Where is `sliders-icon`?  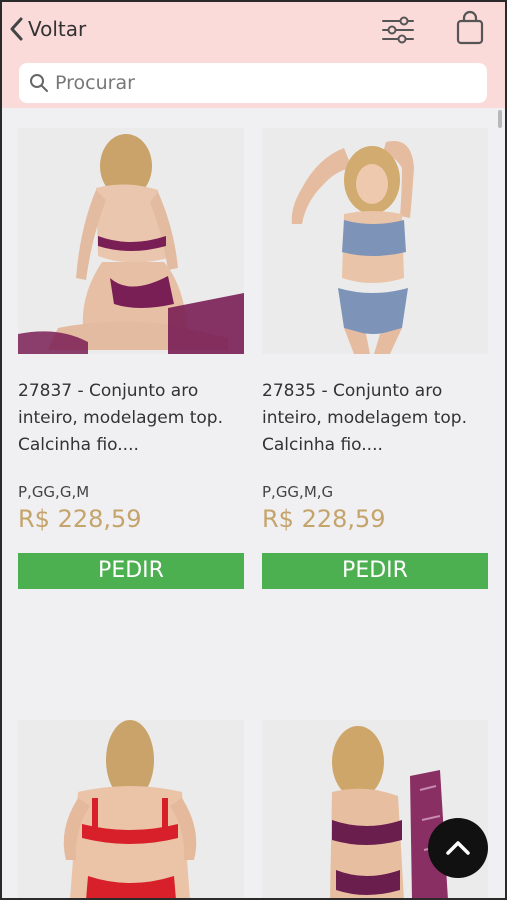 sliders-icon is located at coordinates (398, 30).